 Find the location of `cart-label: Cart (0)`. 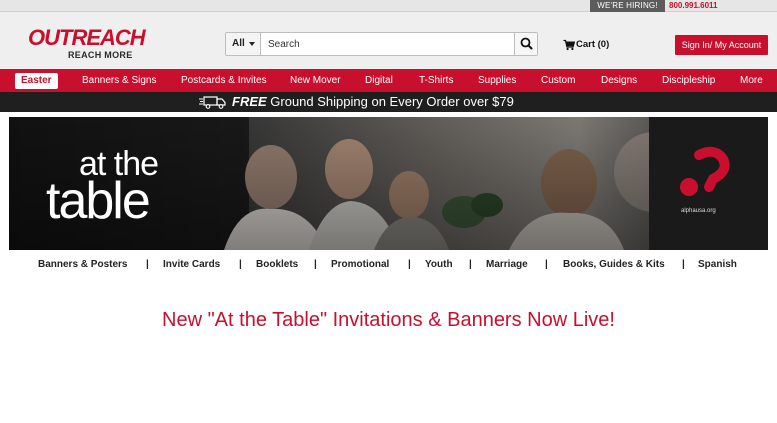

cart-label: Cart (0) is located at coordinates (593, 44).